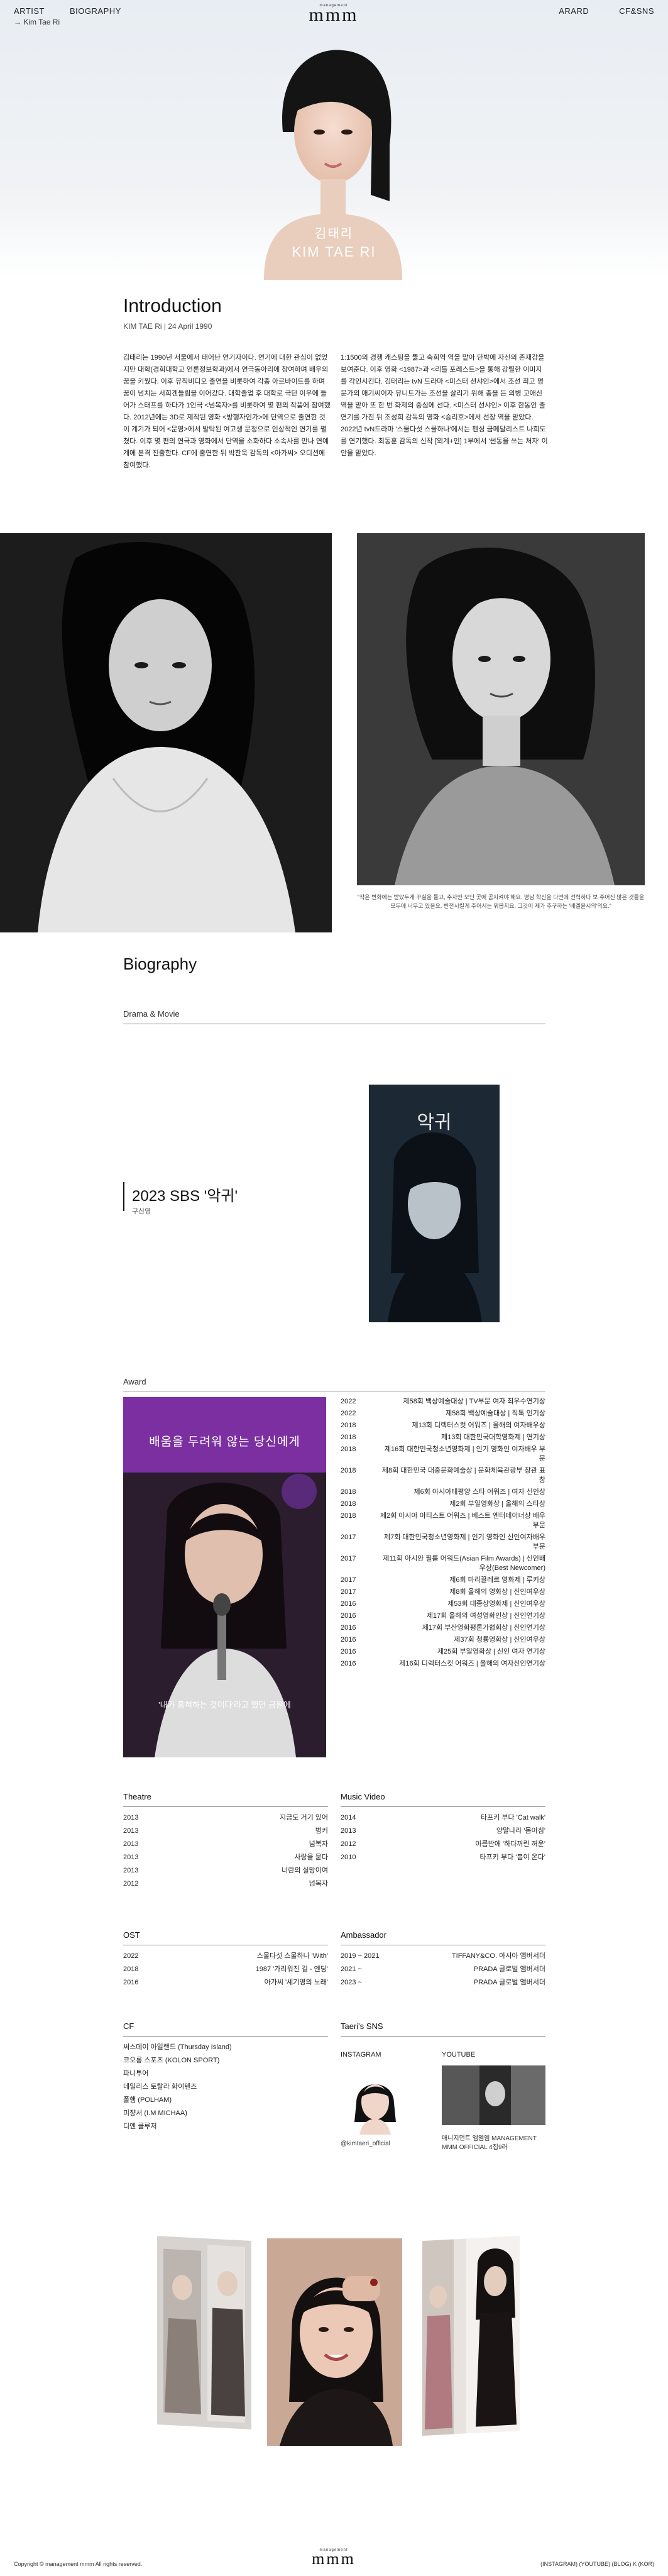  I want to click on intro-title: Introduction, so click(172, 306).